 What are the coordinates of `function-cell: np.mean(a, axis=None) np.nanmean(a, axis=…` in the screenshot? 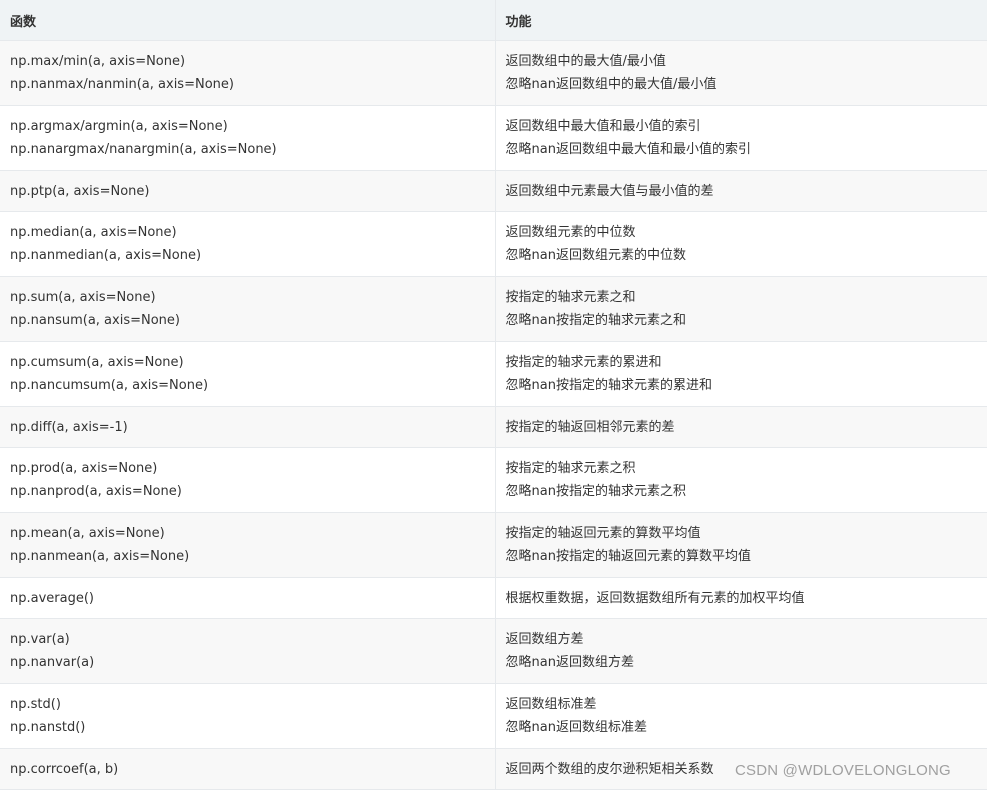 It's located at (247, 545).